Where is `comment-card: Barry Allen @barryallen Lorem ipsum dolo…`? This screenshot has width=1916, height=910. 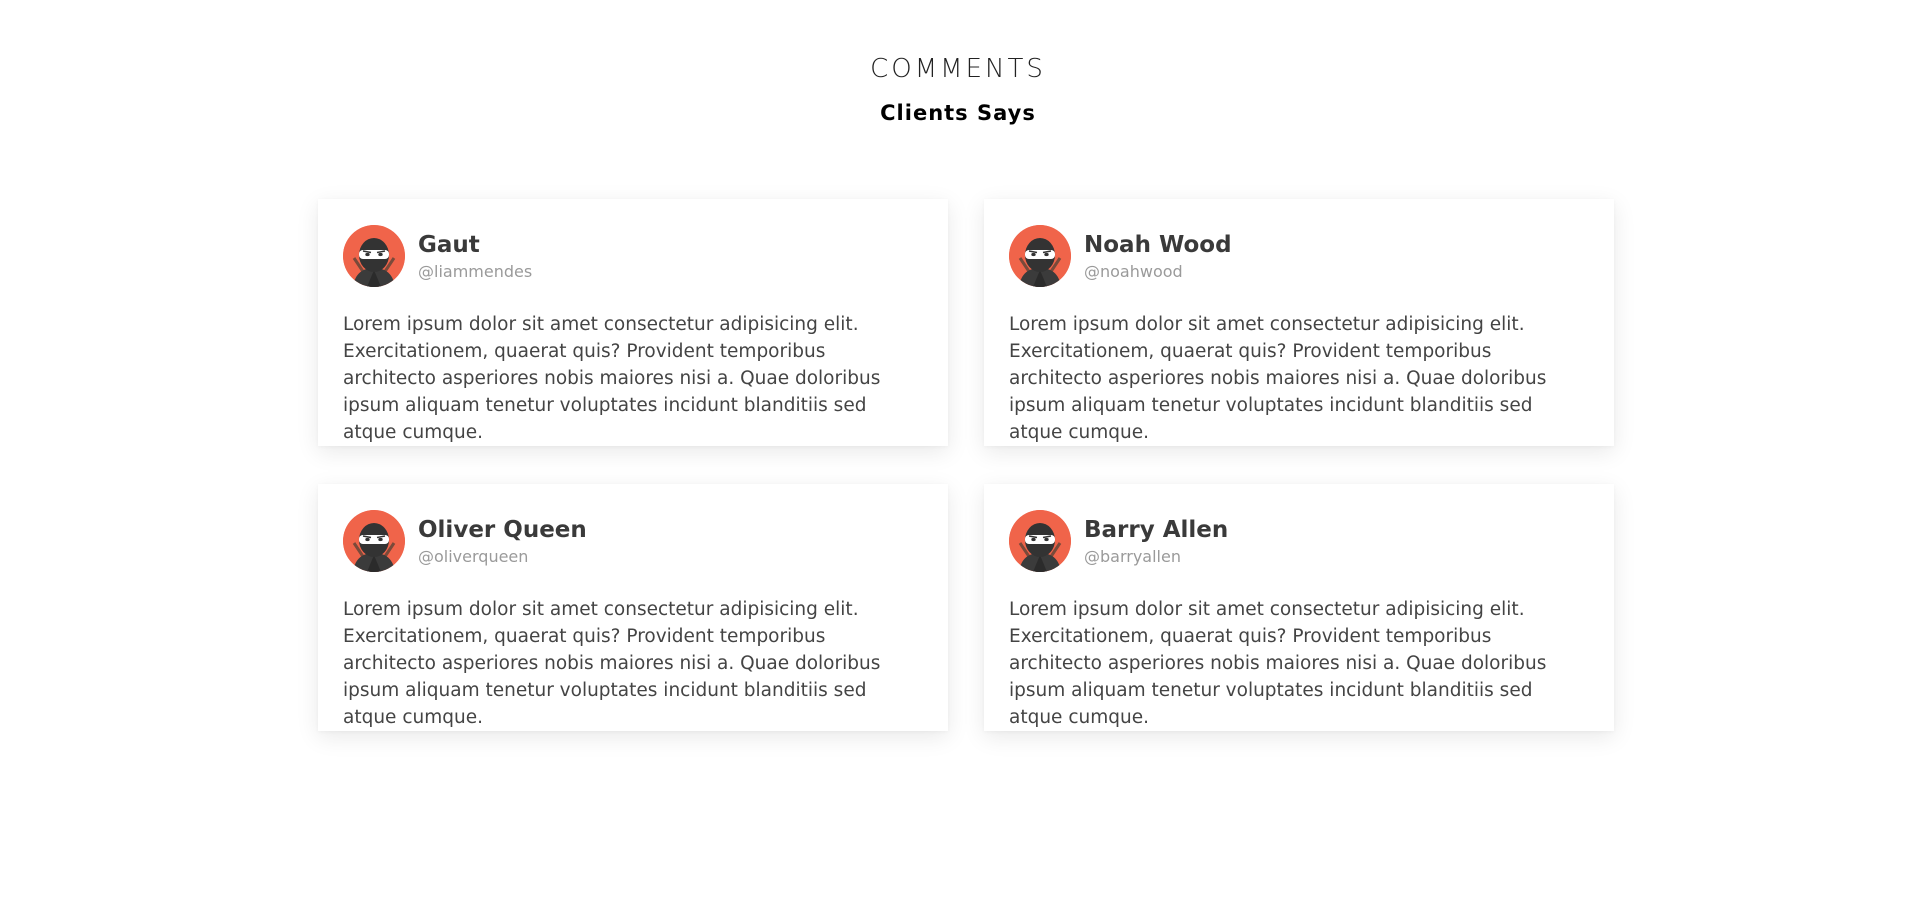
comment-card: Barry Allen @barryallen Lorem ipsum dolo… is located at coordinates (1299, 607).